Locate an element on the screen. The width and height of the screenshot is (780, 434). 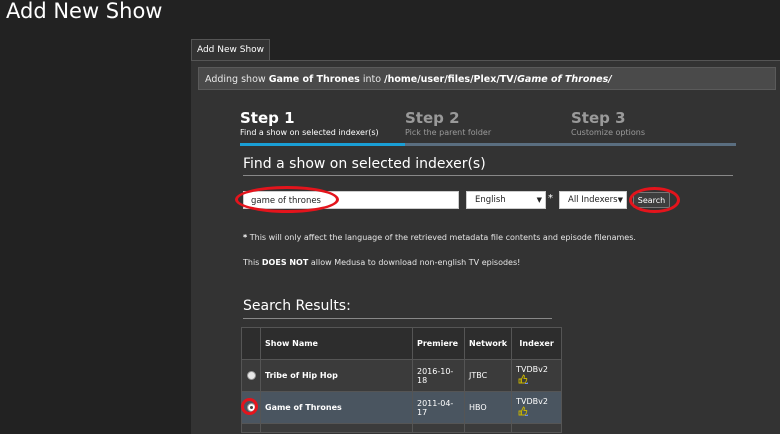
table-row: Game of Thrones 2011-04-17 HBO TVDBv2 is located at coordinates (402, 407).